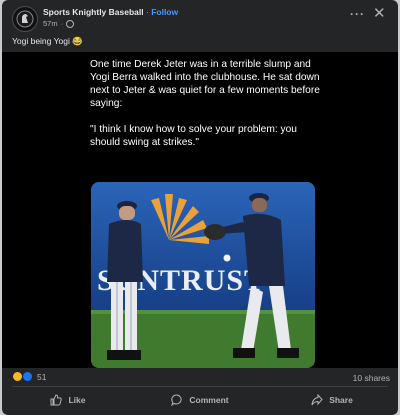 The height and width of the screenshot is (415, 400). I want to click on like-button: Like, so click(68, 400).